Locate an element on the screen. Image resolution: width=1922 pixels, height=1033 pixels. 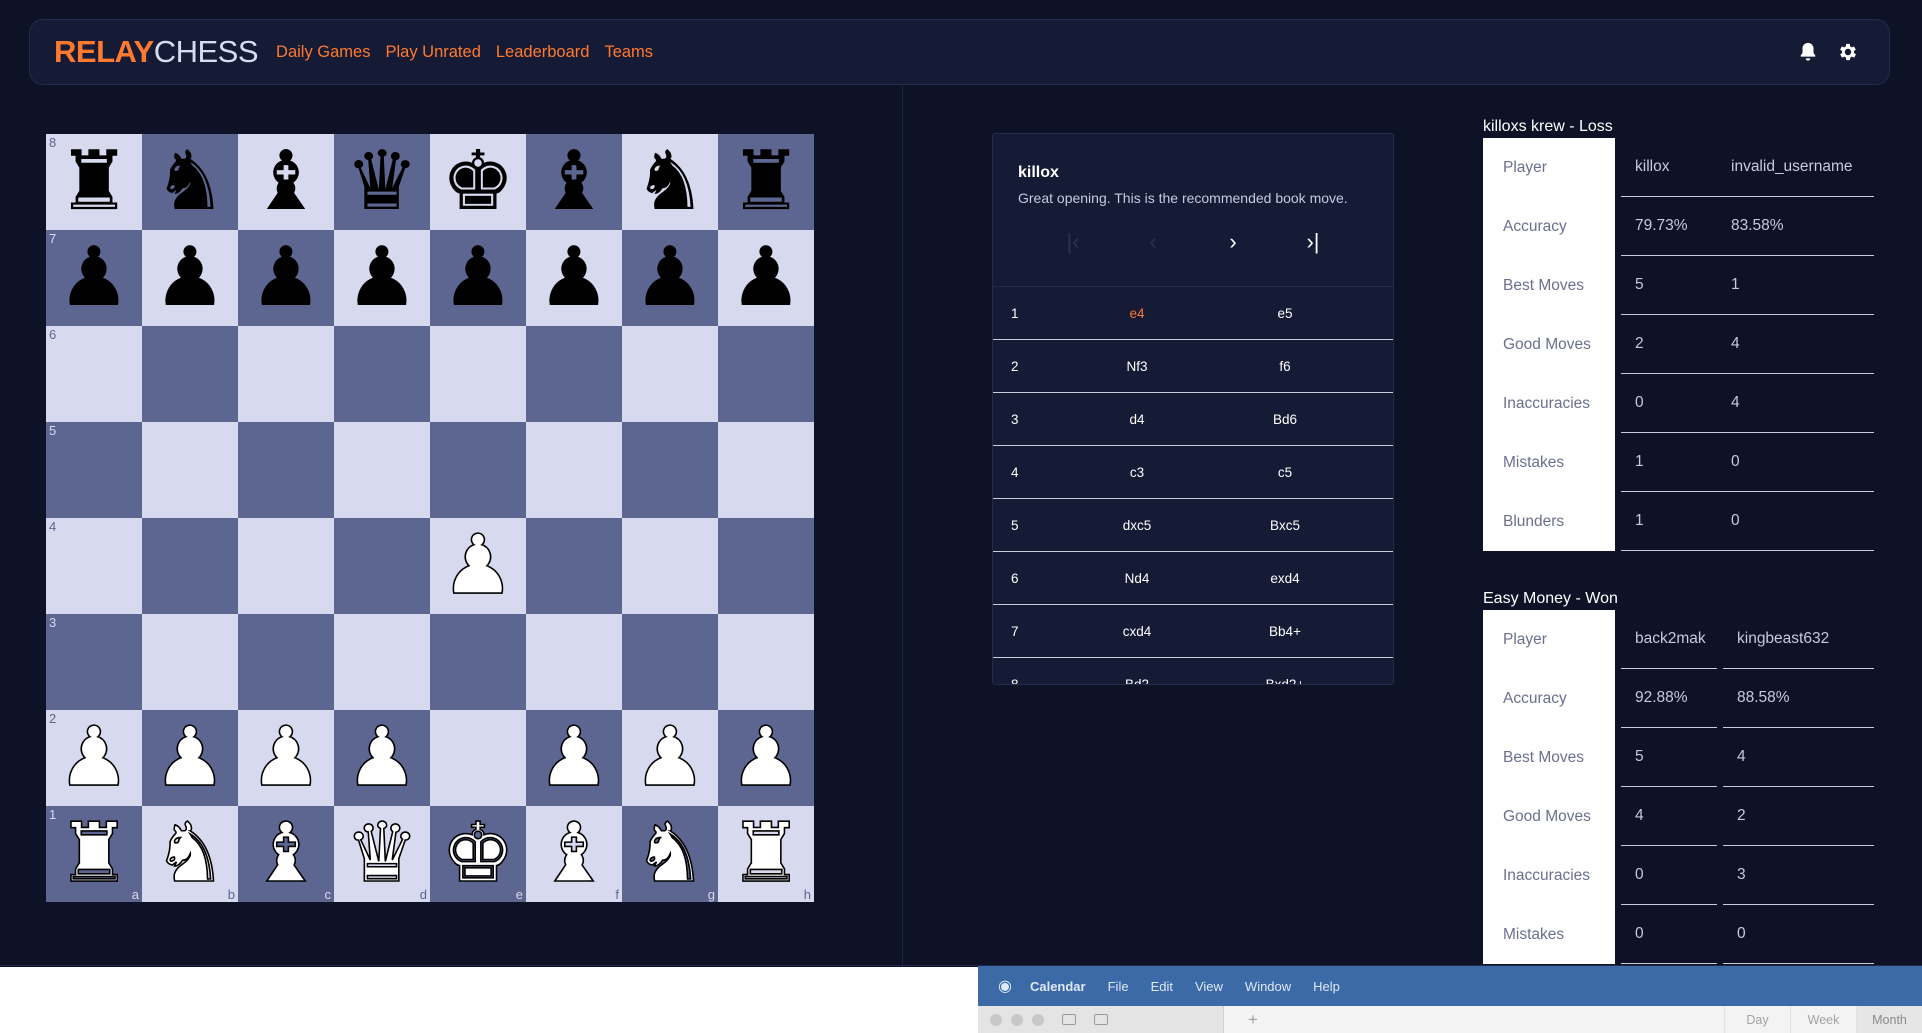
gear-icon is located at coordinates (1848, 52).